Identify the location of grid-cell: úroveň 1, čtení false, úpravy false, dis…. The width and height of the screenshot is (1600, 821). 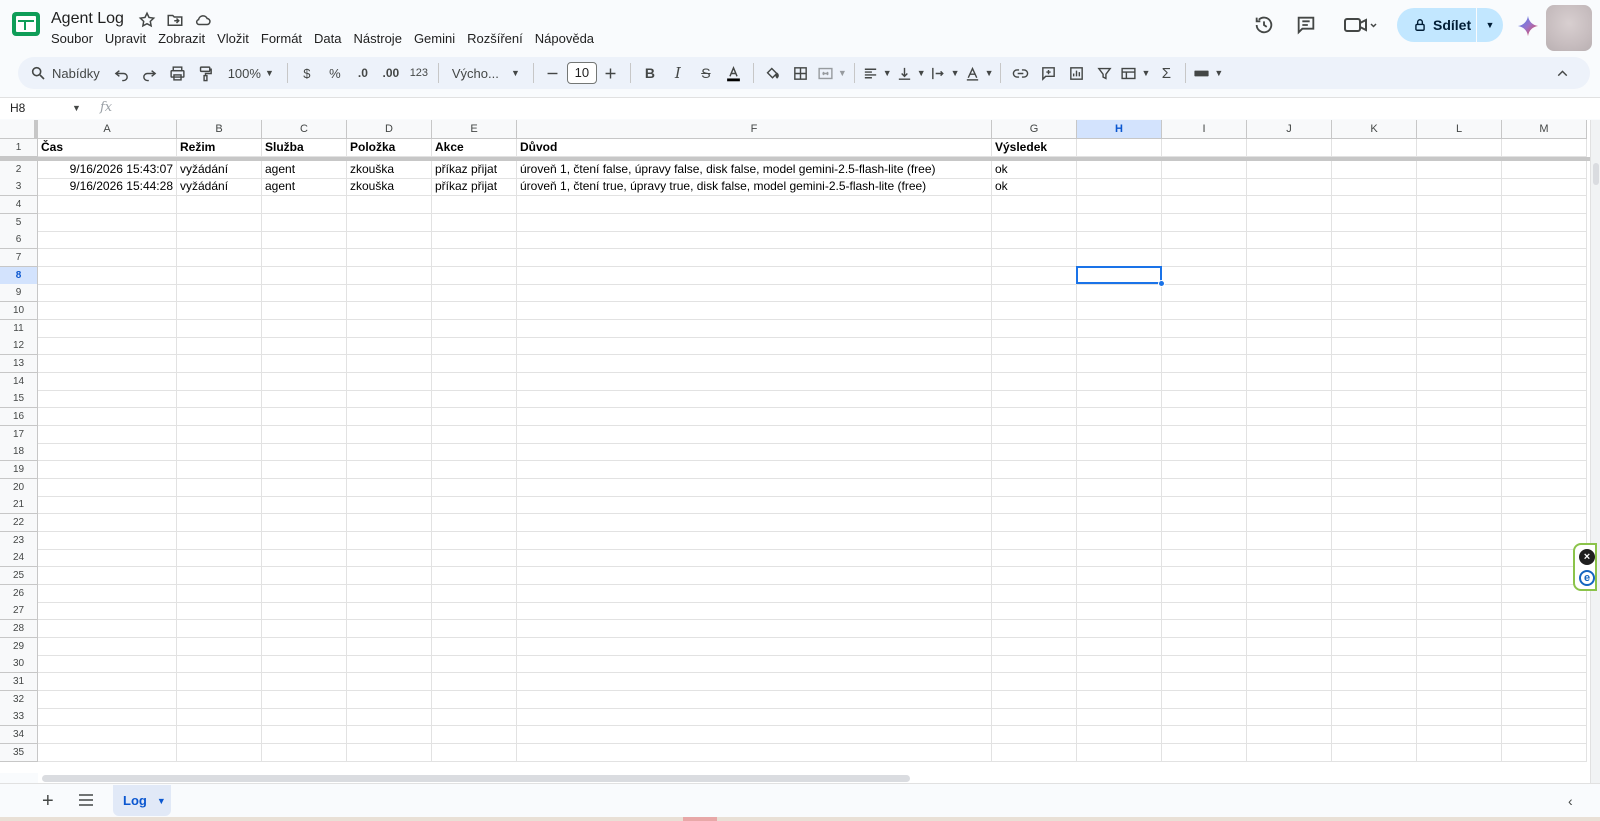
(754, 169).